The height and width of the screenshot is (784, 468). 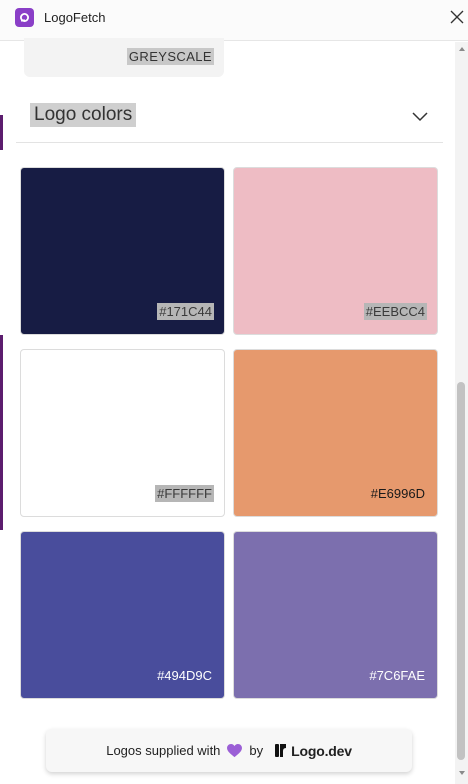 What do you see at coordinates (321, 751) in the screenshot?
I see `logo-dev-link: Logo.dev` at bounding box center [321, 751].